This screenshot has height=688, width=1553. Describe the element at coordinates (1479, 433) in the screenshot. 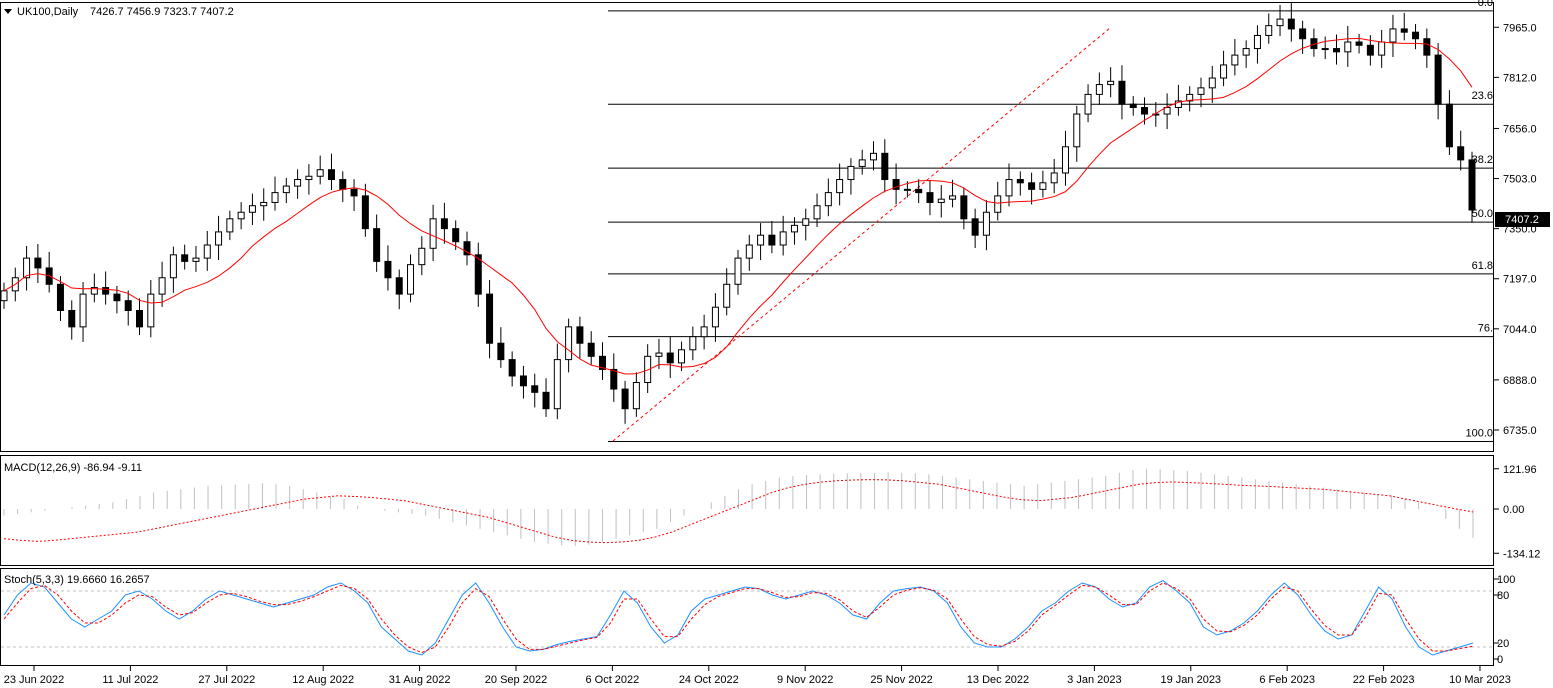

I see `fib-level-label: 100.0` at that location.